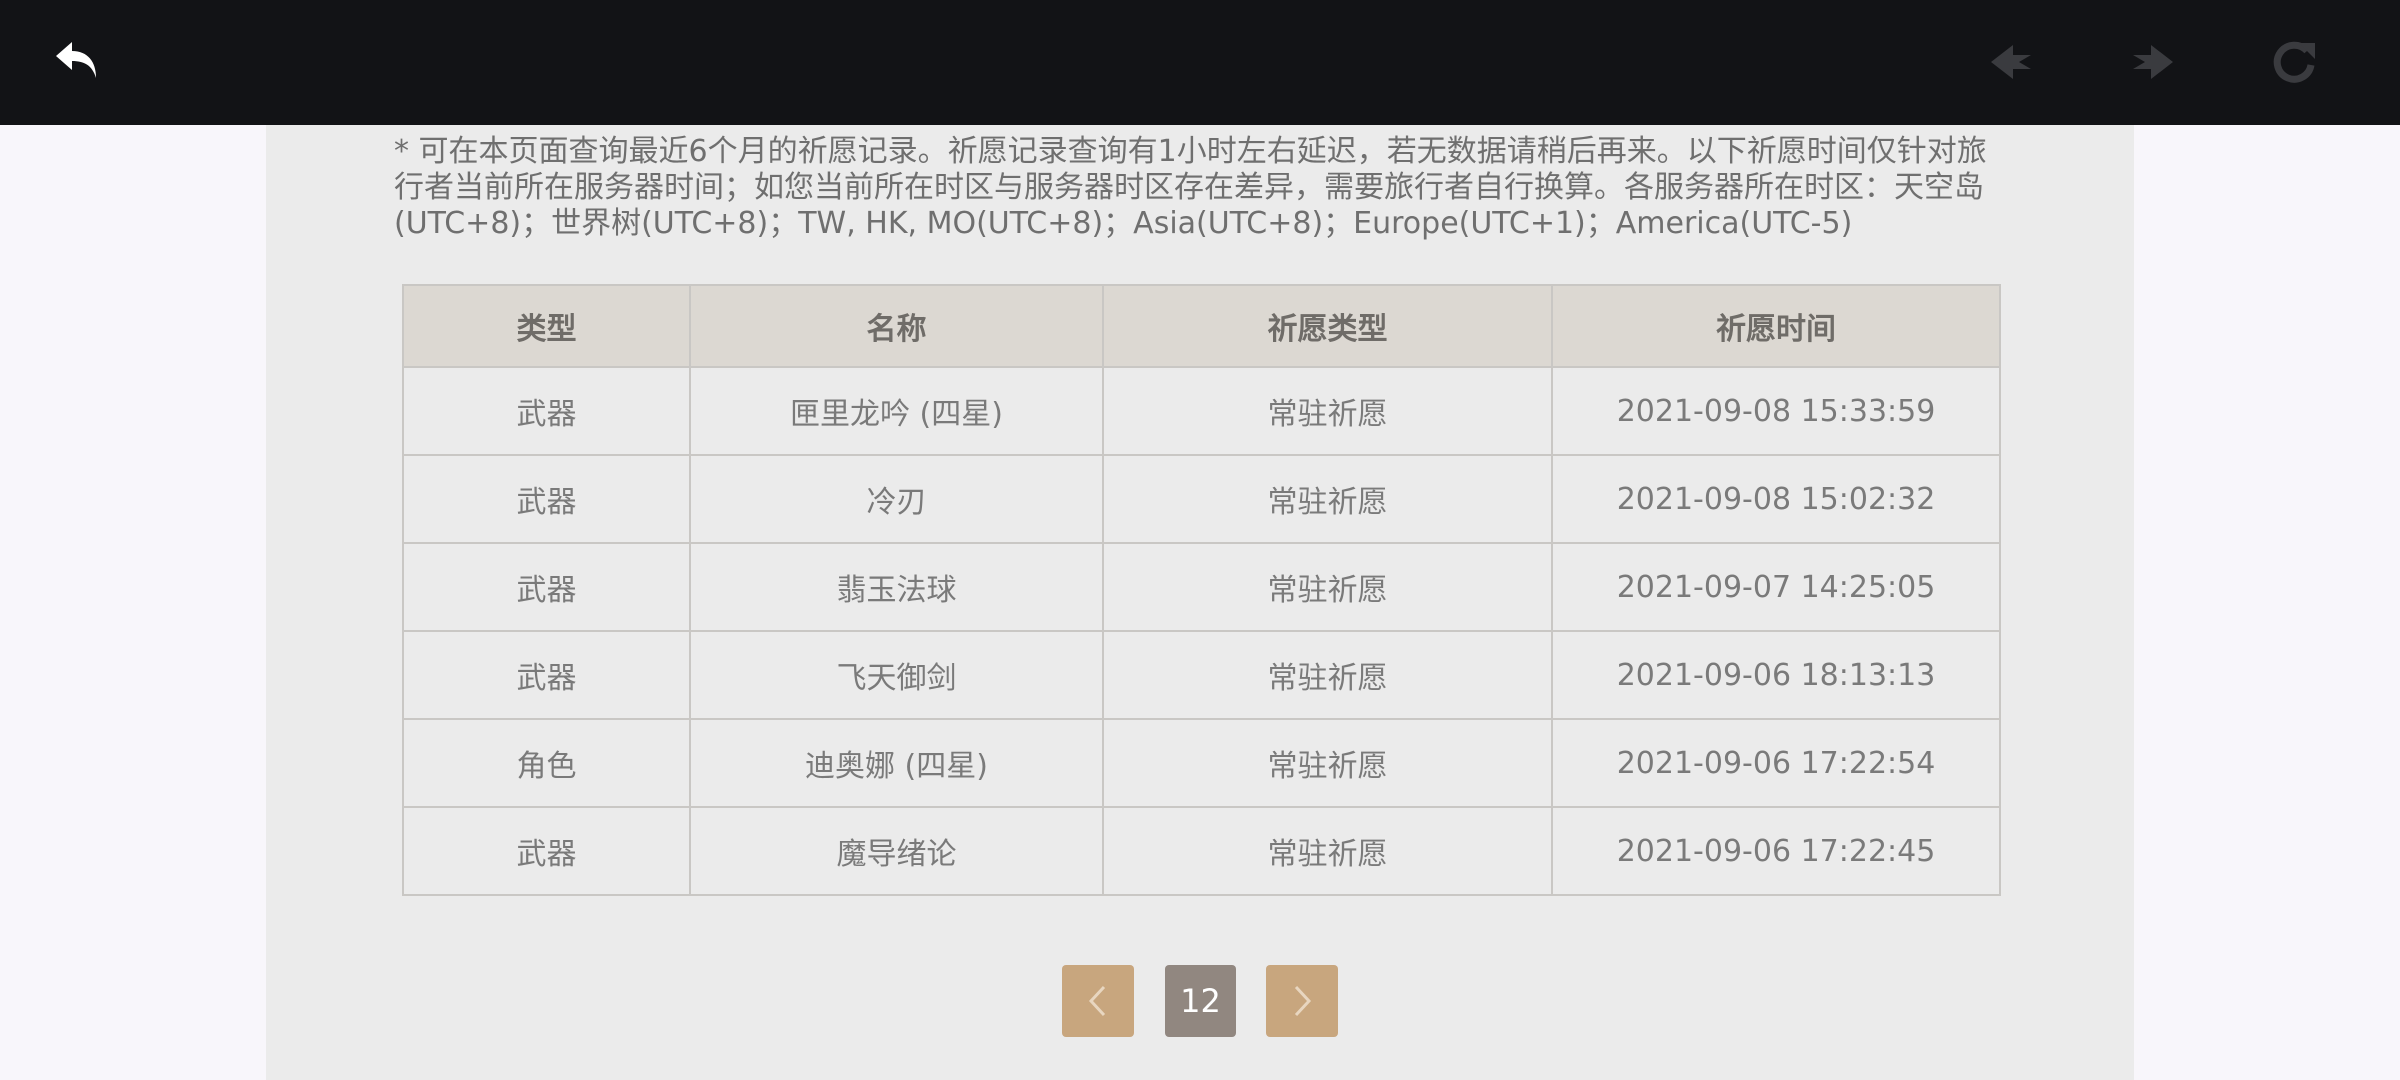 The width and height of the screenshot is (2400, 1080). I want to click on reload-icon, so click(2294, 62).